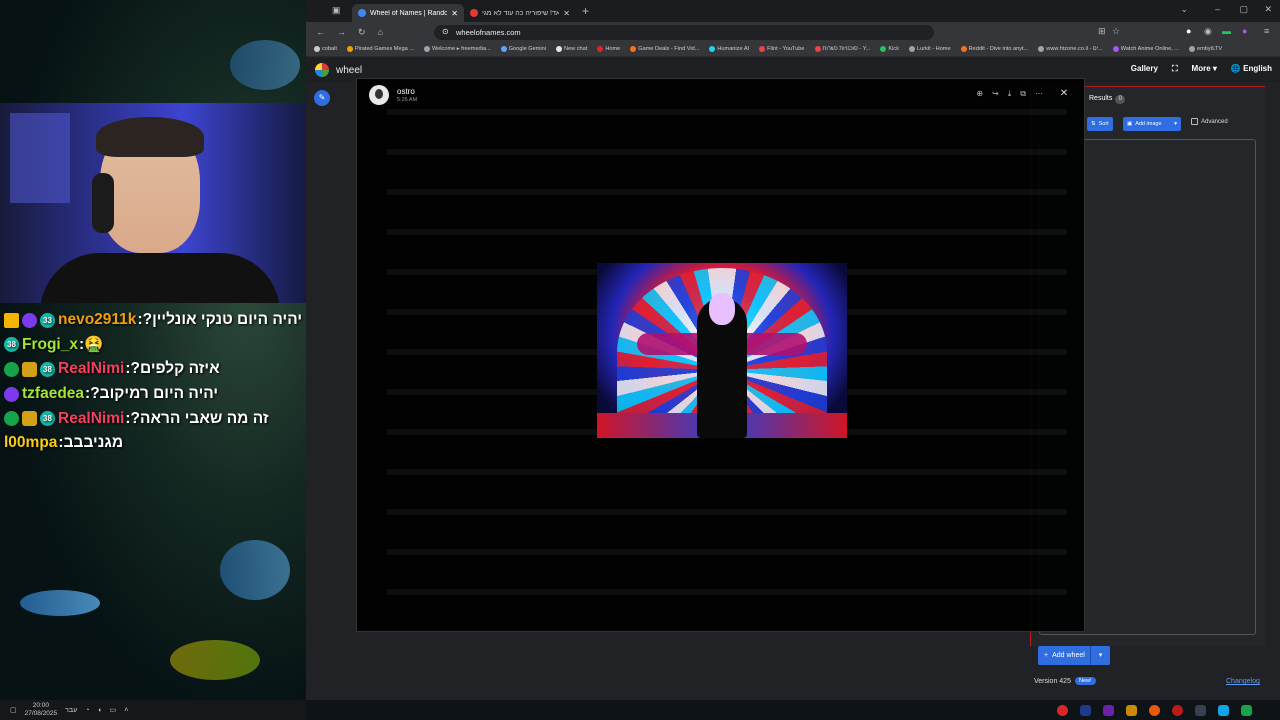  What do you see at coordinates (1154, 710) in the screenshot?
I see `firefox-app-icon` at bounding box center [1154, 710].